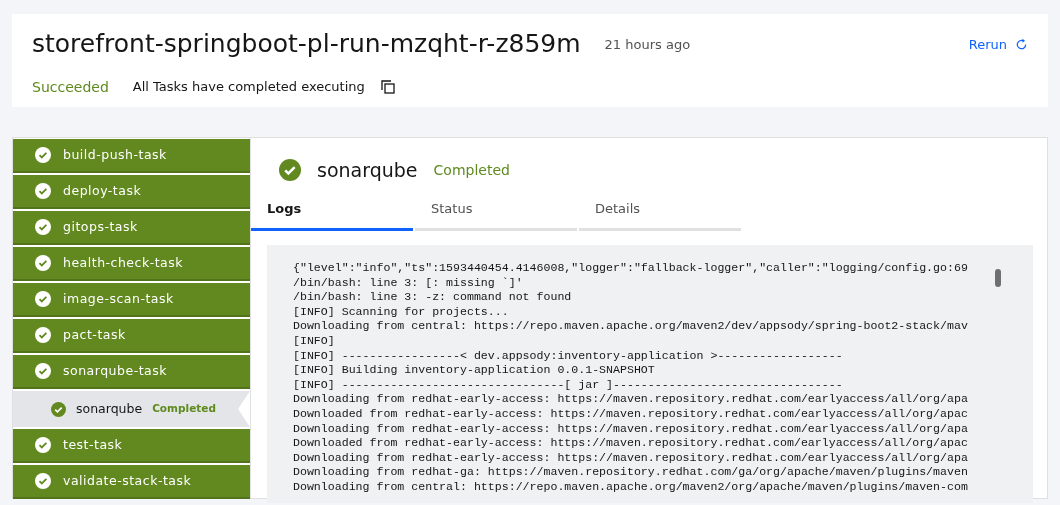 Image resolution: width=1060 pixels, height=505 pixels. What do you see at coordinates (131, 228) in the screenshot?
I see `task-item: gitops-task` at bounding box center [131, 228].